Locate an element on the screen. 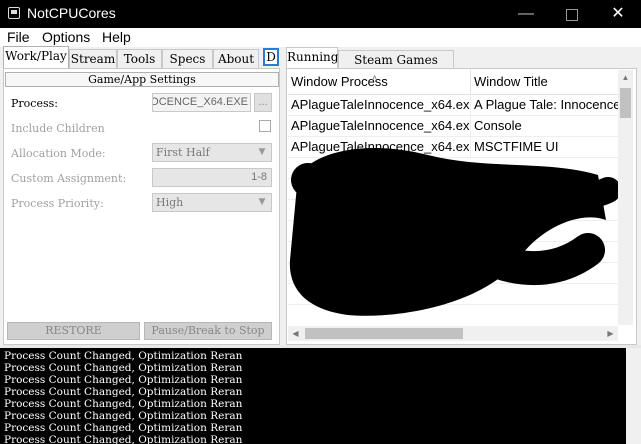 Image resolution: width=641 pixels, height=444 pixels. window-title: NotCPUCores is located at coordinates (71, 13).